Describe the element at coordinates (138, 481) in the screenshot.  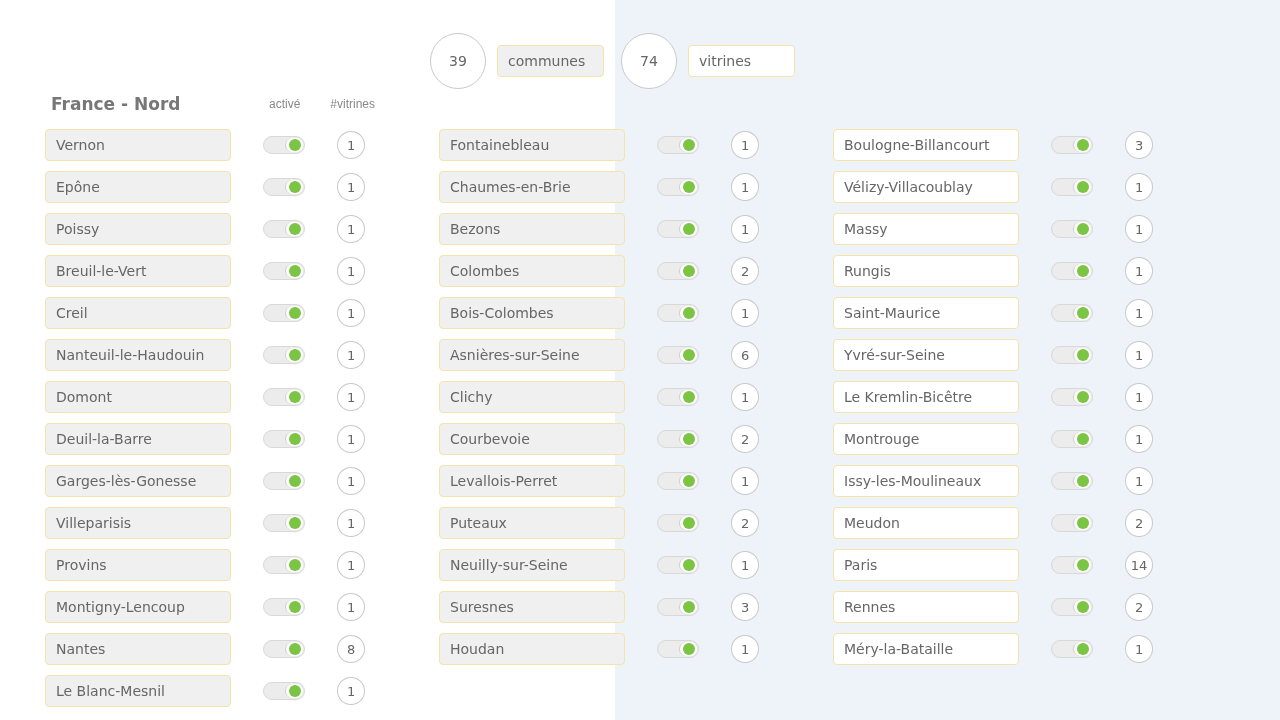
I see `commune-field: Garges-lès-Gonesse` at that location.